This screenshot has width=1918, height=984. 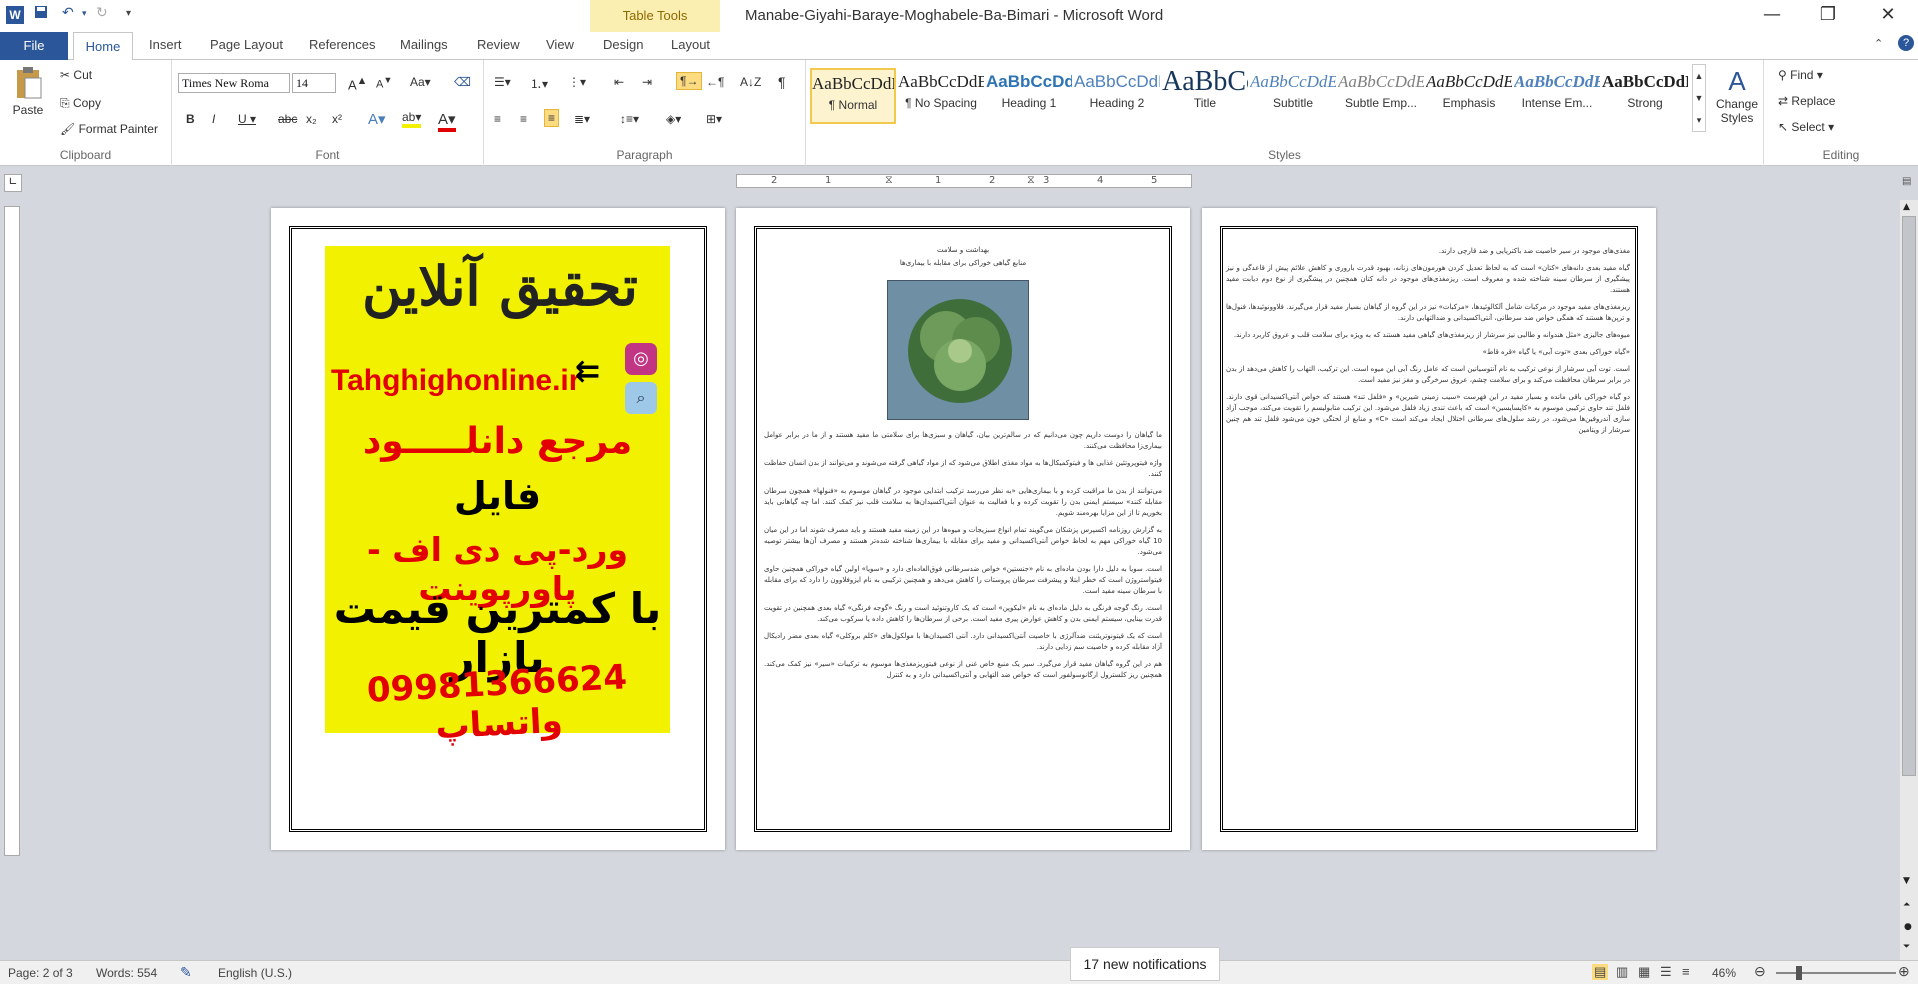 I want to click on language: English (U.S.), so click(x=255, y=973).